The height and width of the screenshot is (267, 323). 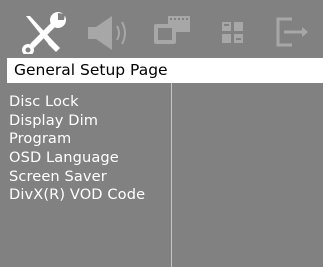 I want to click on menu-item-display-dim: Display Dim, so click(x=77, y=121).